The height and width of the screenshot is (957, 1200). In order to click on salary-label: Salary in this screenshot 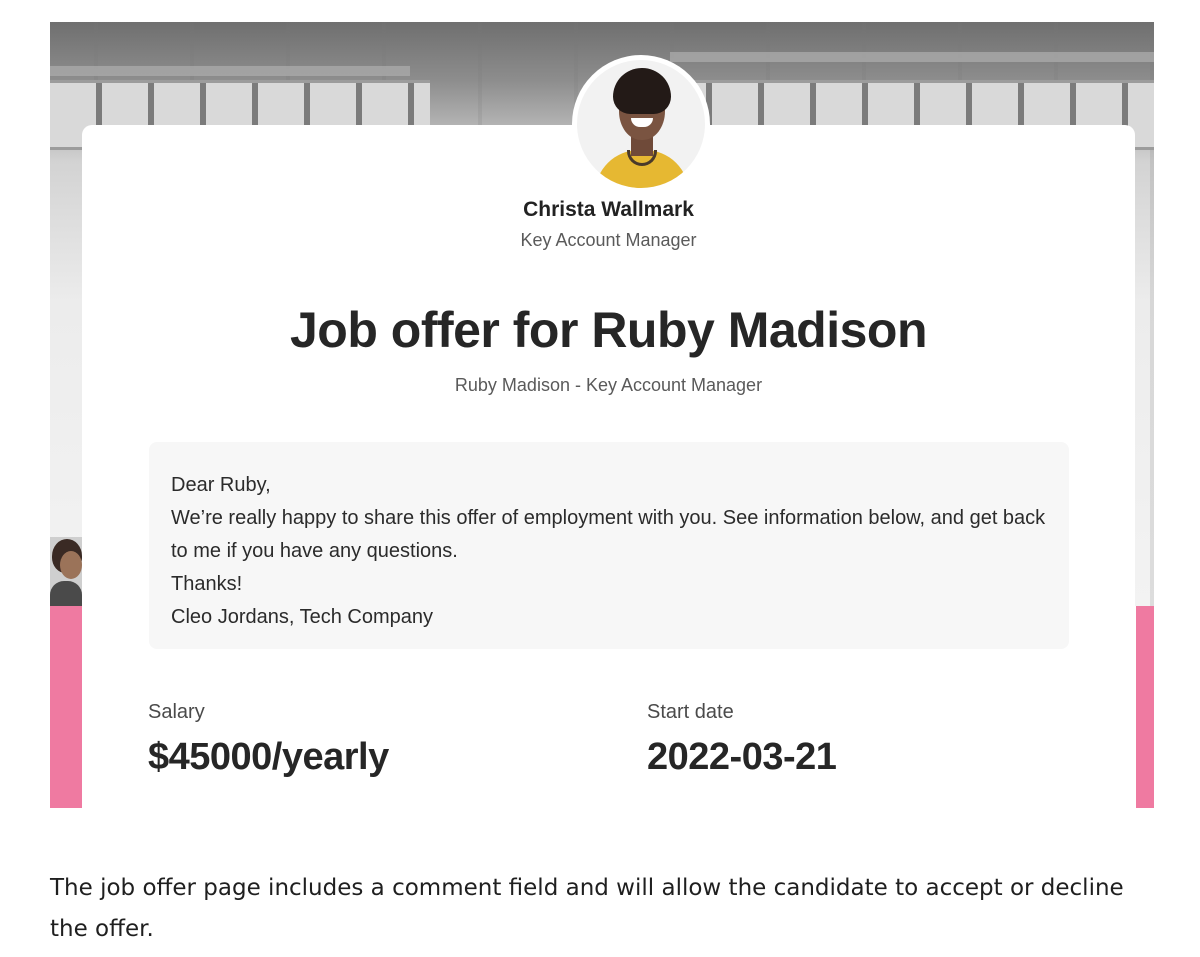, I will do `click(176, 712)`.